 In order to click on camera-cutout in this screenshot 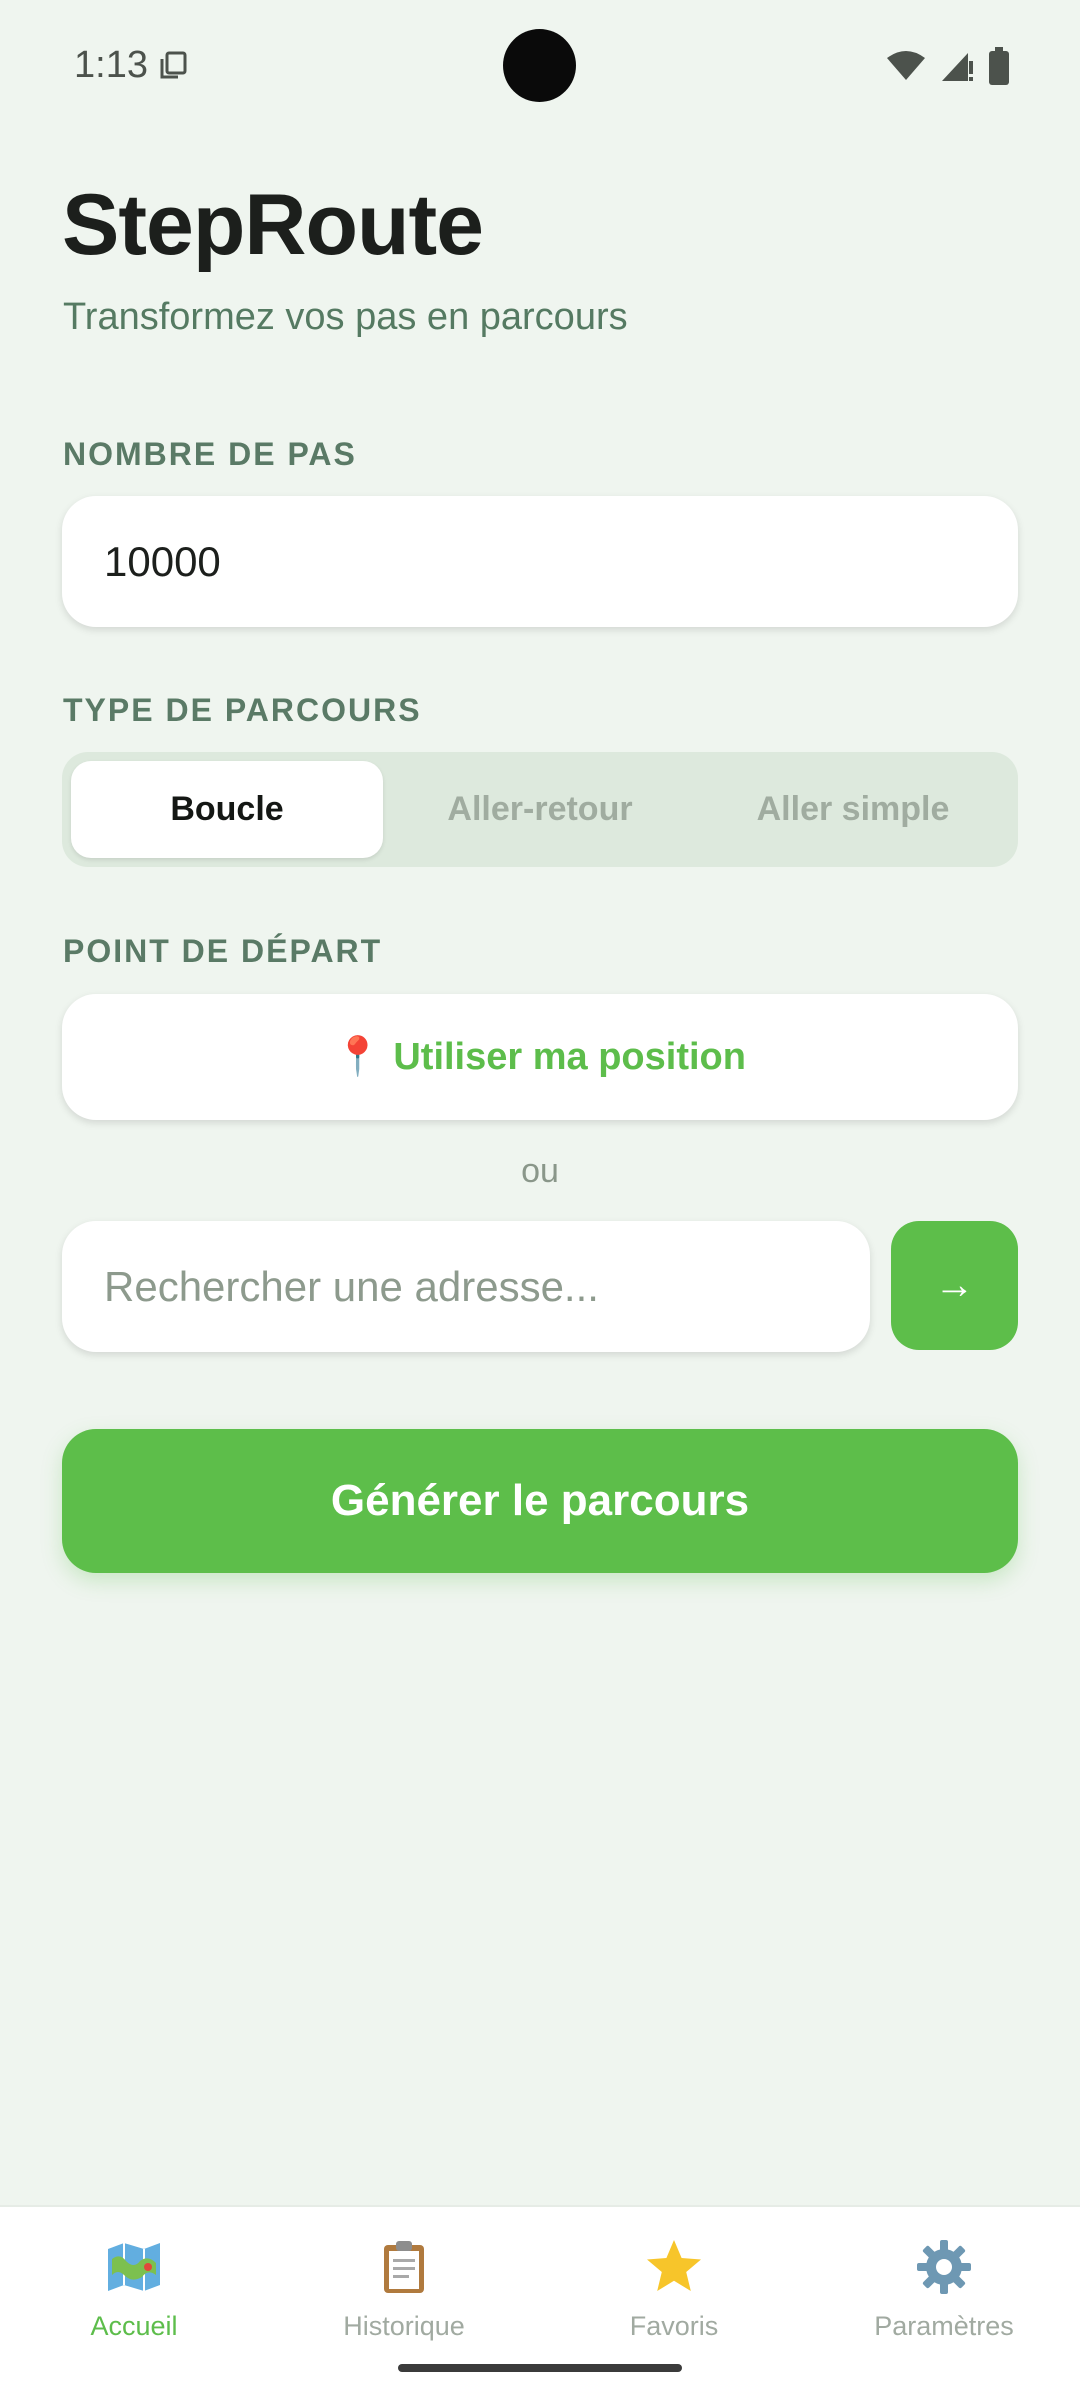, I will do `click(539, 65)`.